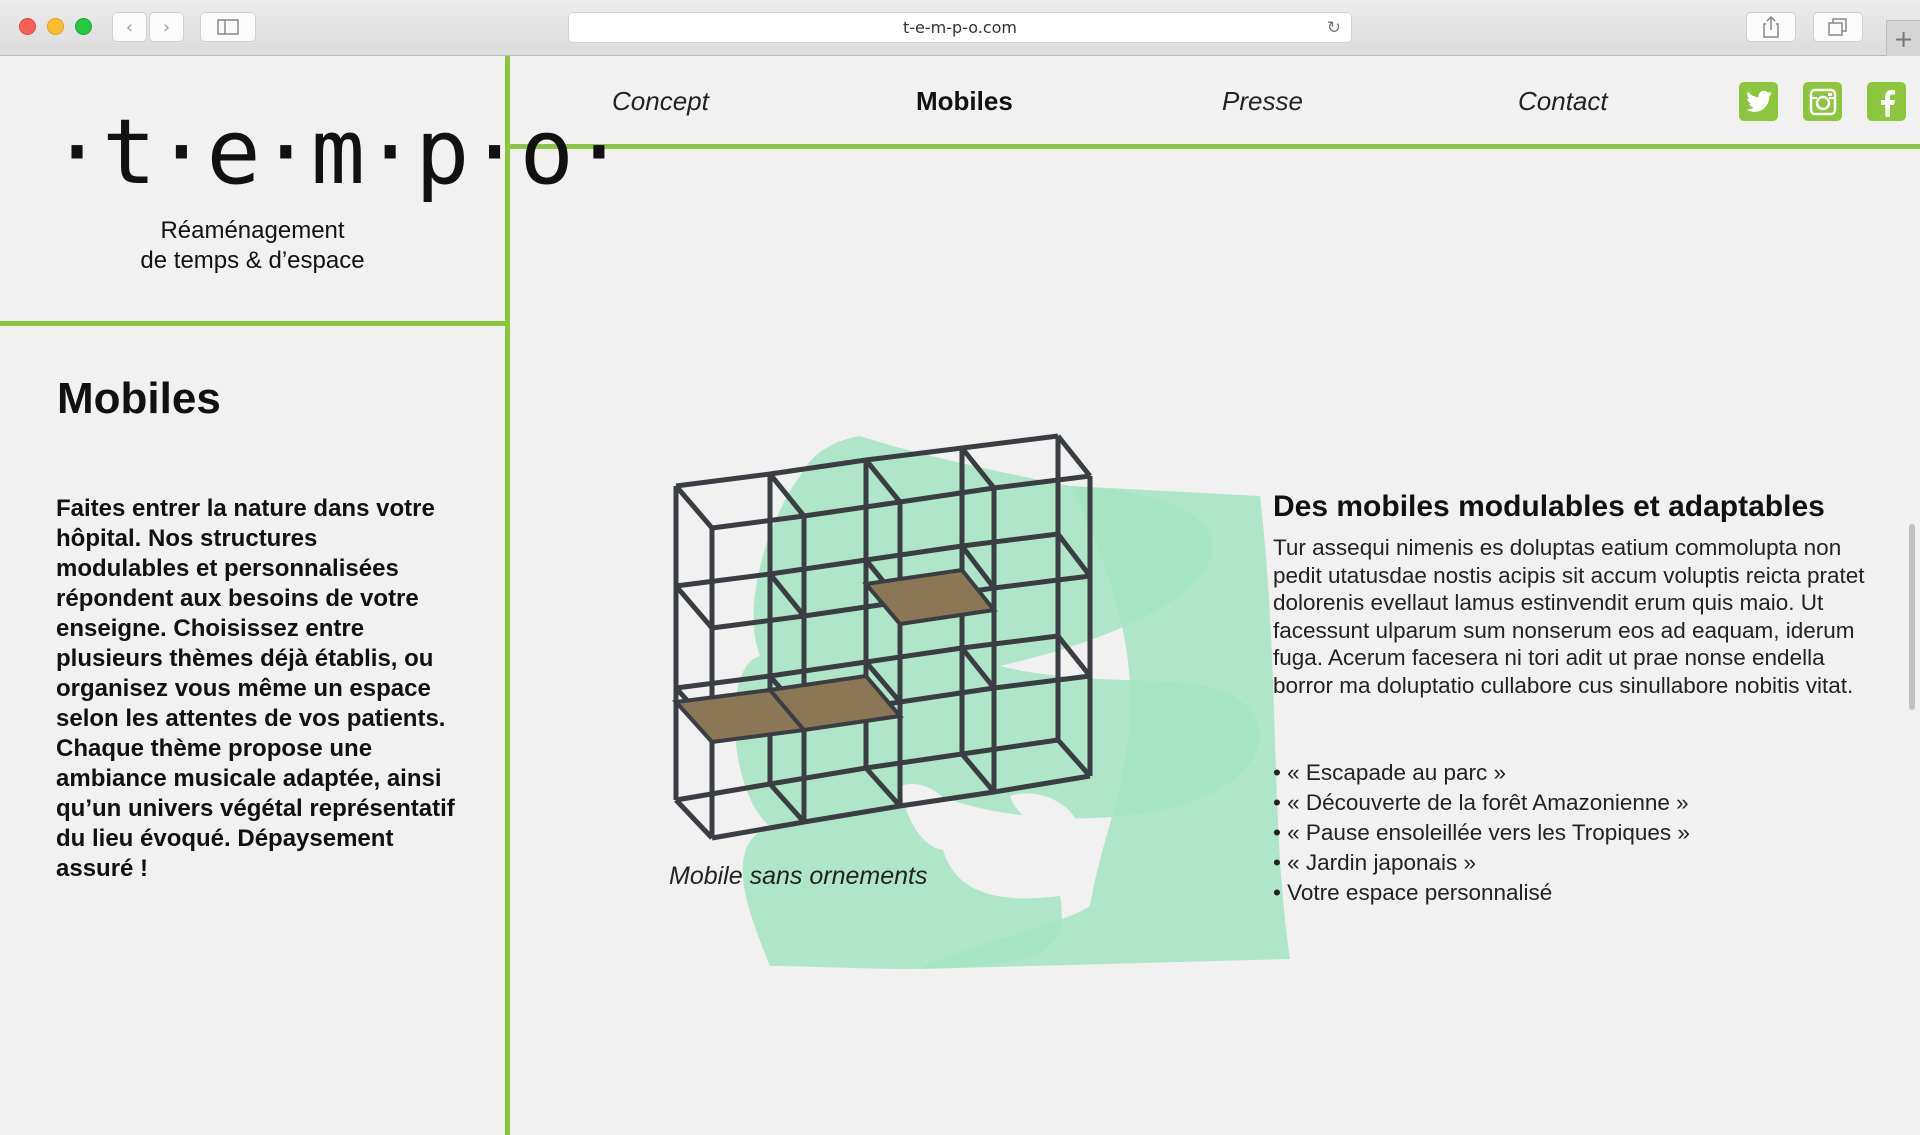 This screenshot has width=1920, height=1135. I want to click on facebook-link, so click(1886, 101).